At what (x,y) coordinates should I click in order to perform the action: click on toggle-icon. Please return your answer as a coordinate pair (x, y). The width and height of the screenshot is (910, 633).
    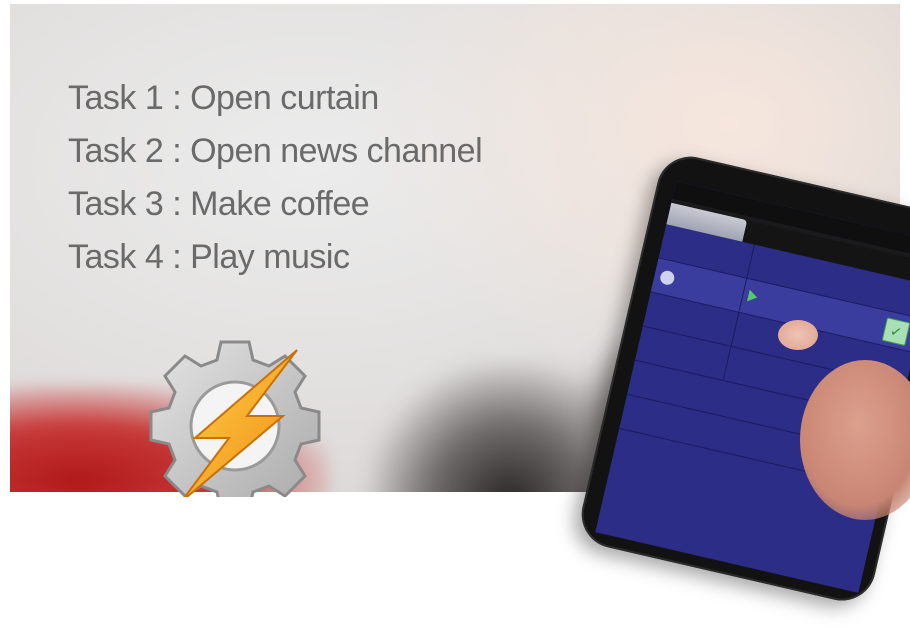
    Looking at the image, I should click on (667, 278).